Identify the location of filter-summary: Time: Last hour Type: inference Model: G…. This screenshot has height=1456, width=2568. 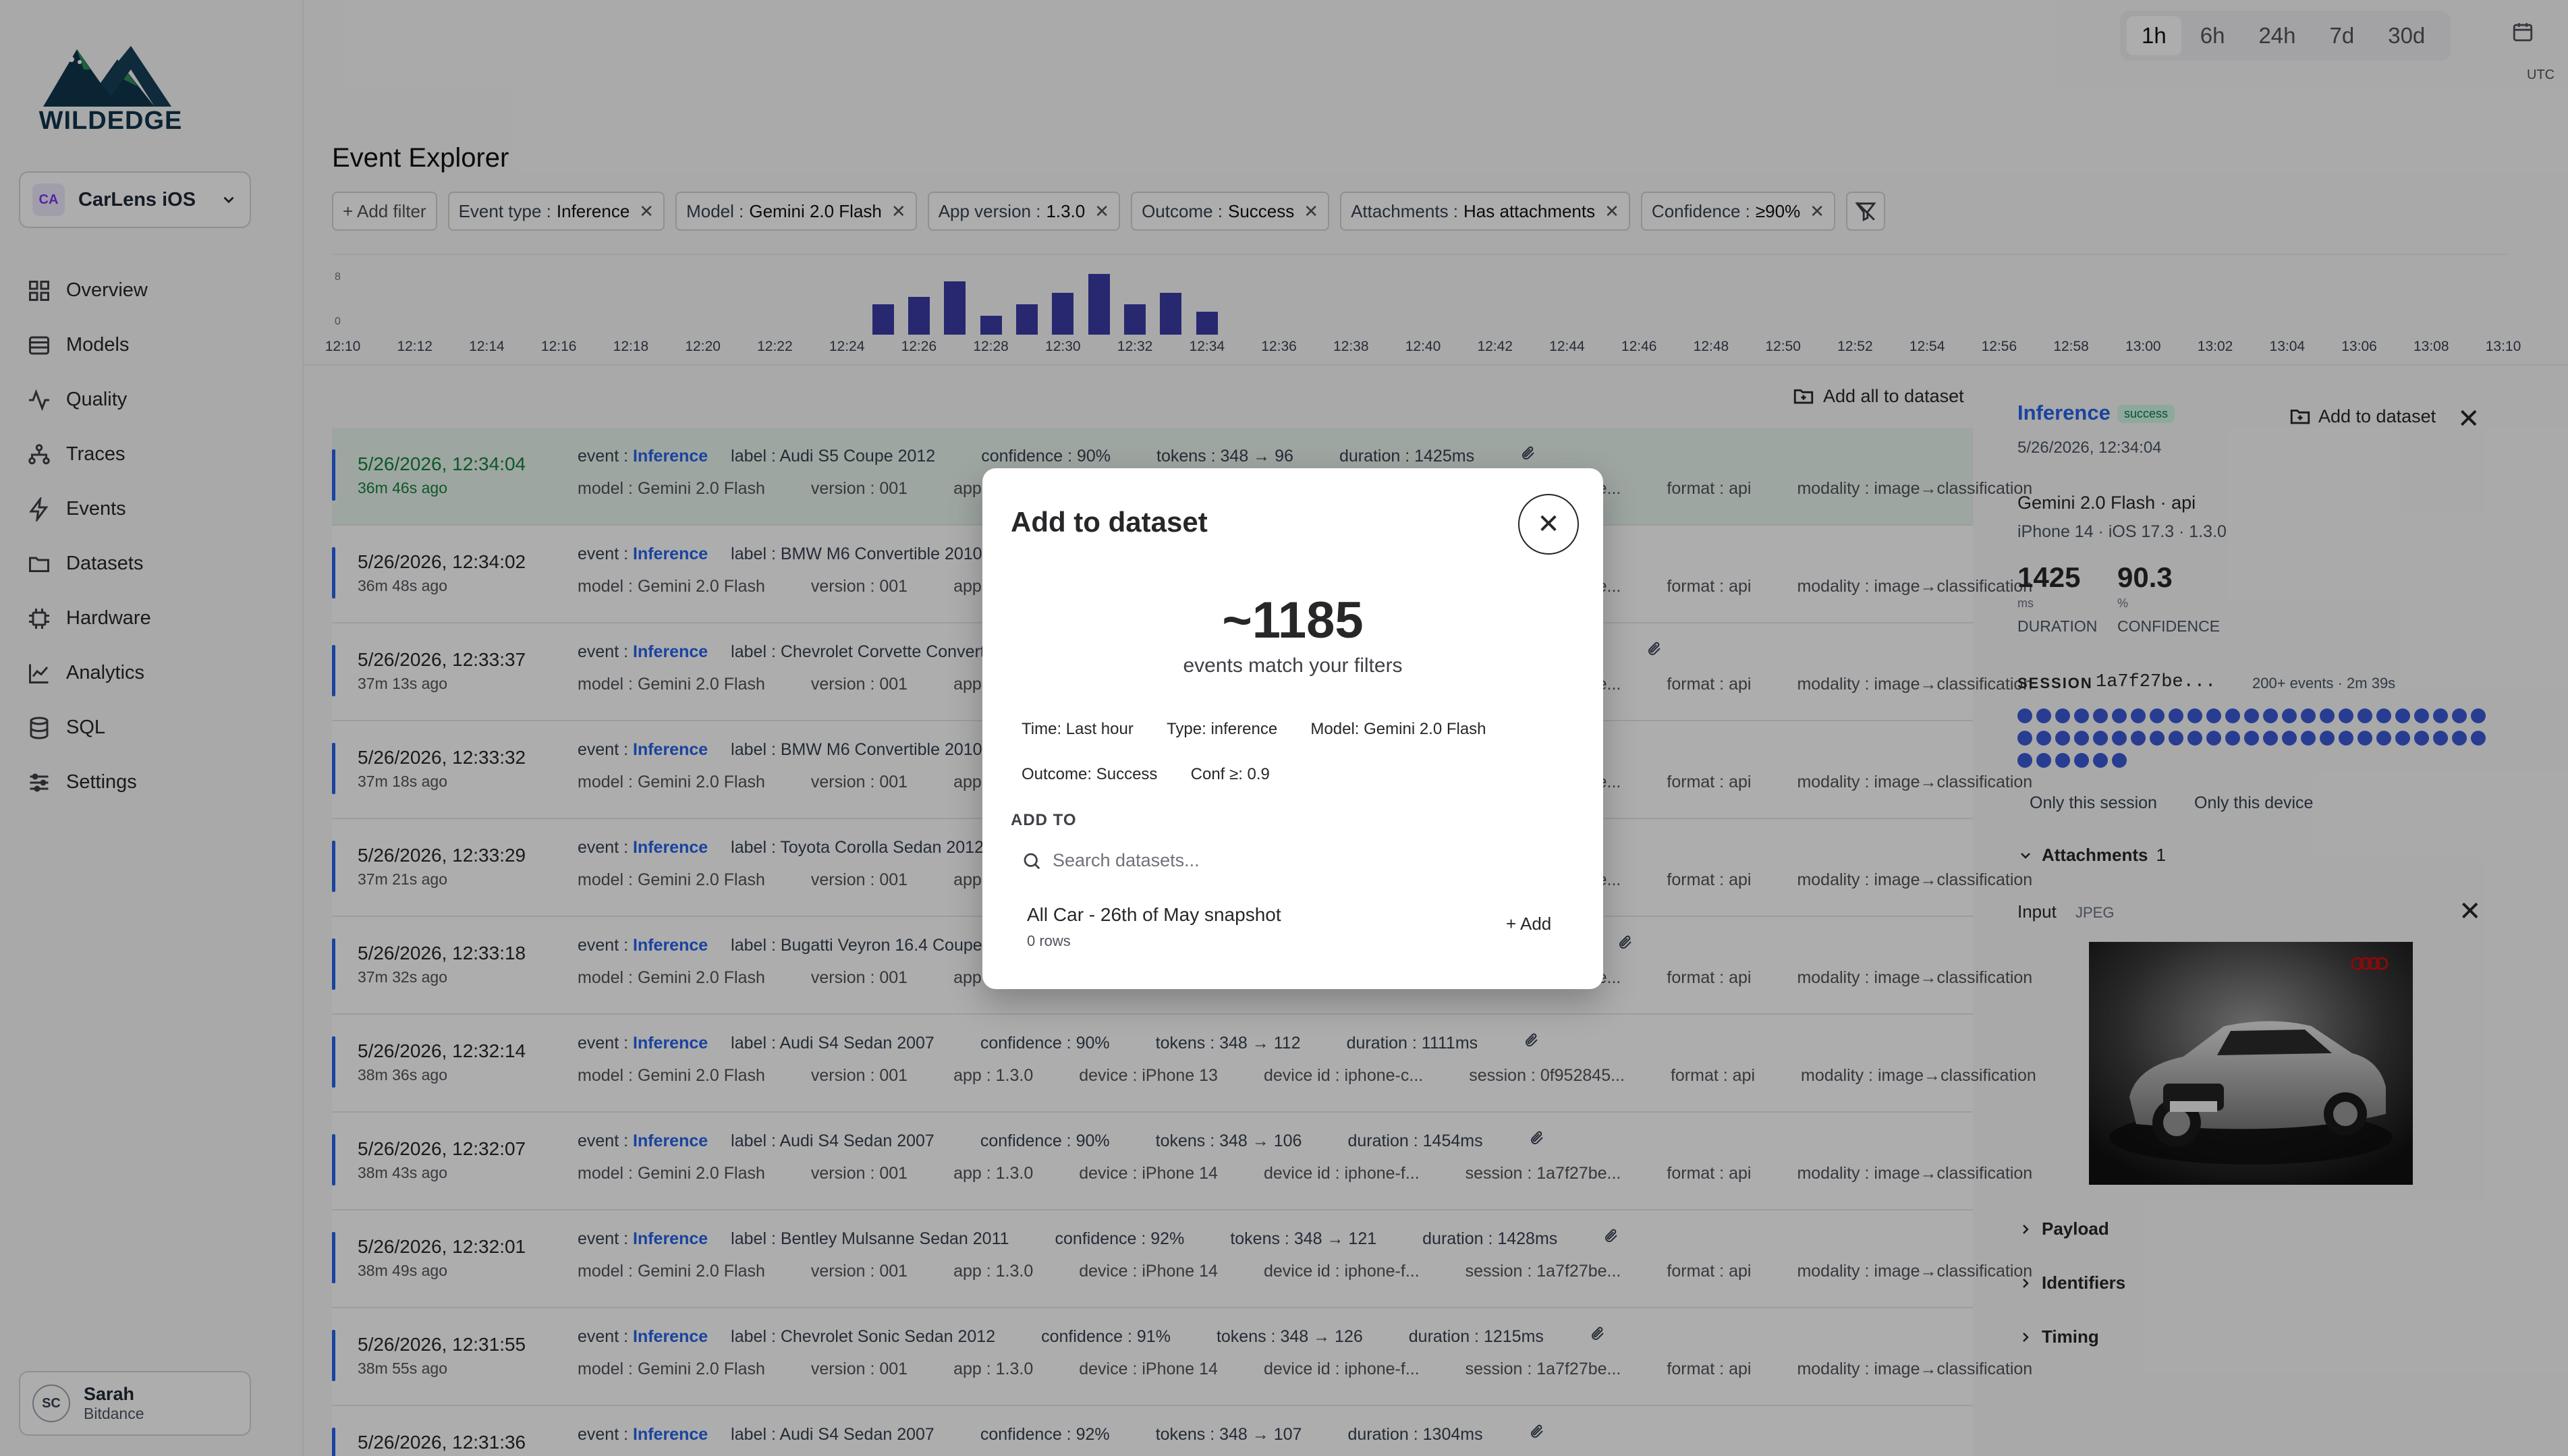
(1291, 763).